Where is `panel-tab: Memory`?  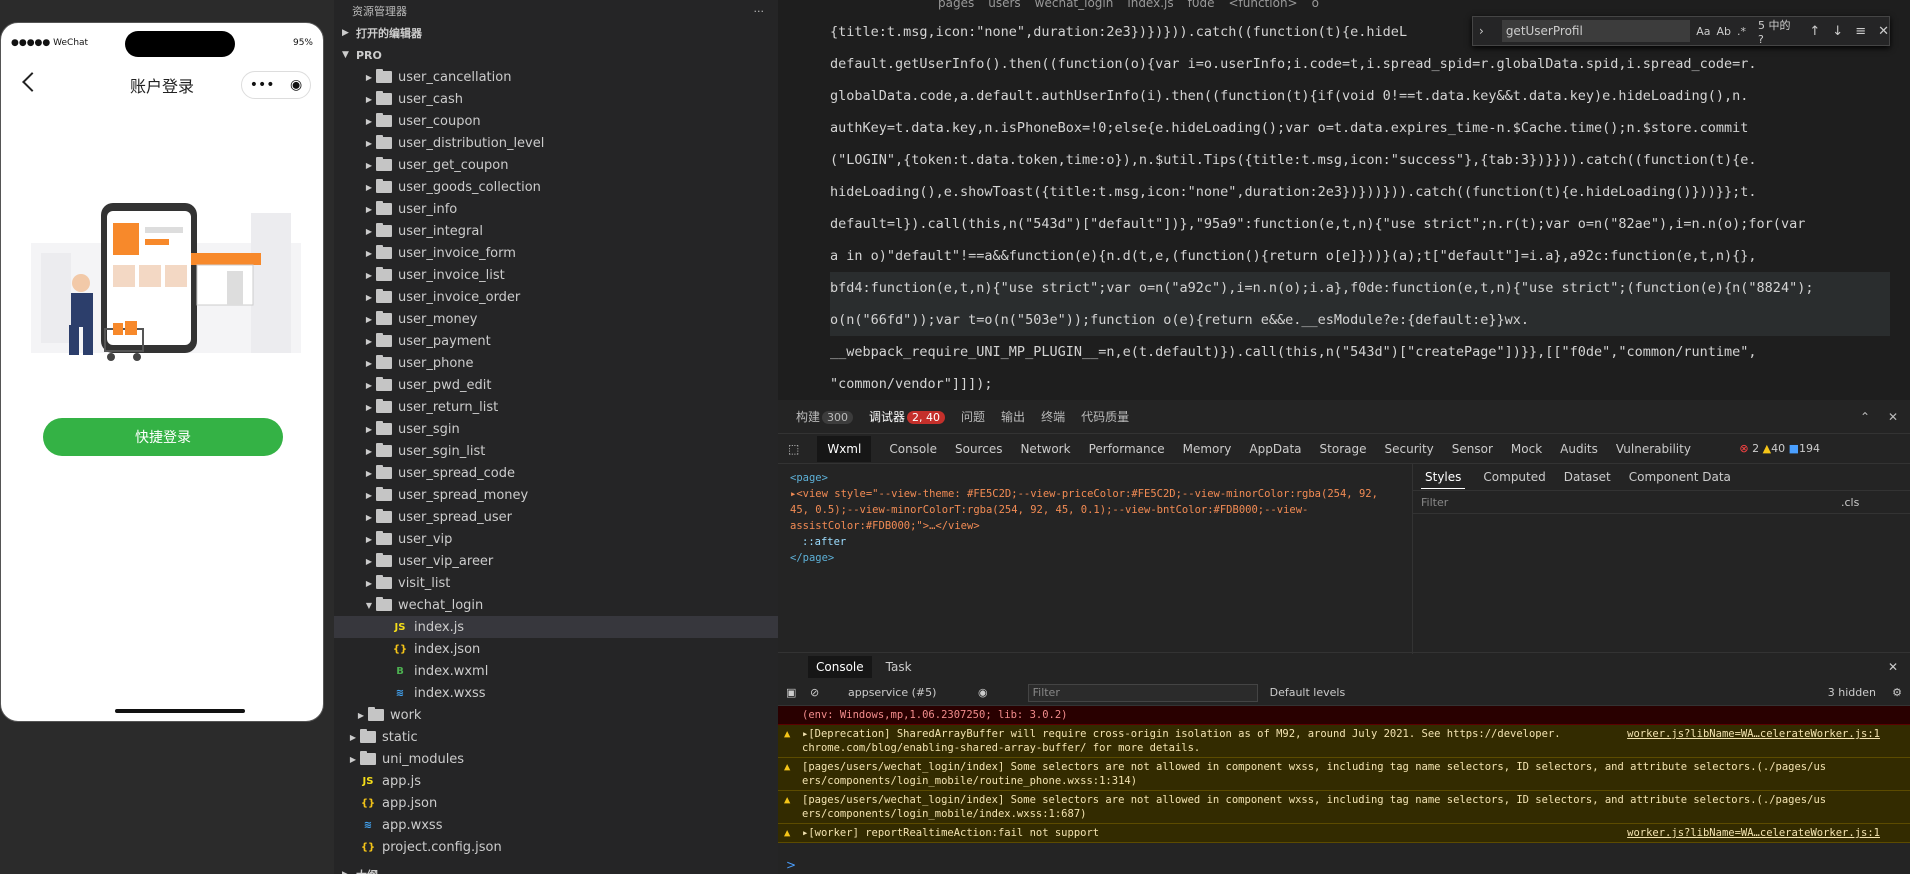
panel-tab: Memory is located at coordinates (1207, 449).